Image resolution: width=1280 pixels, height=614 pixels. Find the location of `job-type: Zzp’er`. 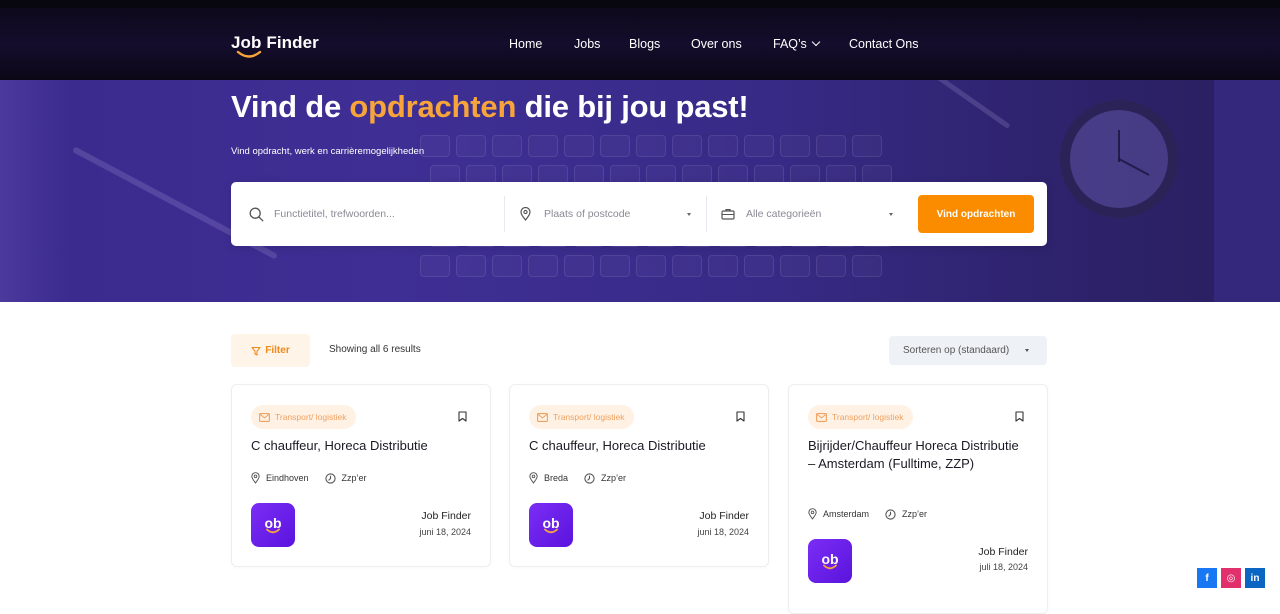

job-type: Zzp’er is located at coordinates (906, 514).